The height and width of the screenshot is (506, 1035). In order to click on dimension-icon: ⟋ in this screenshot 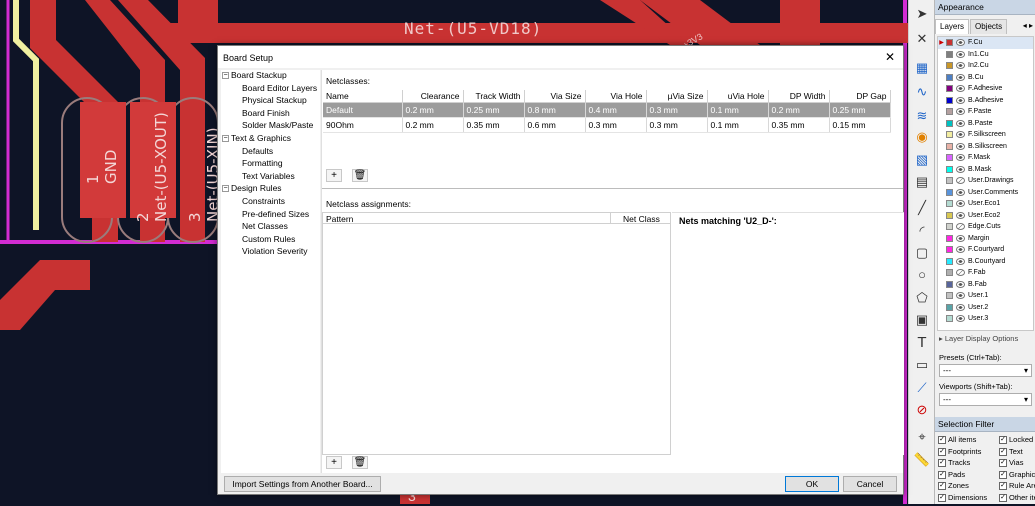, I will do `click(922, 387)`.